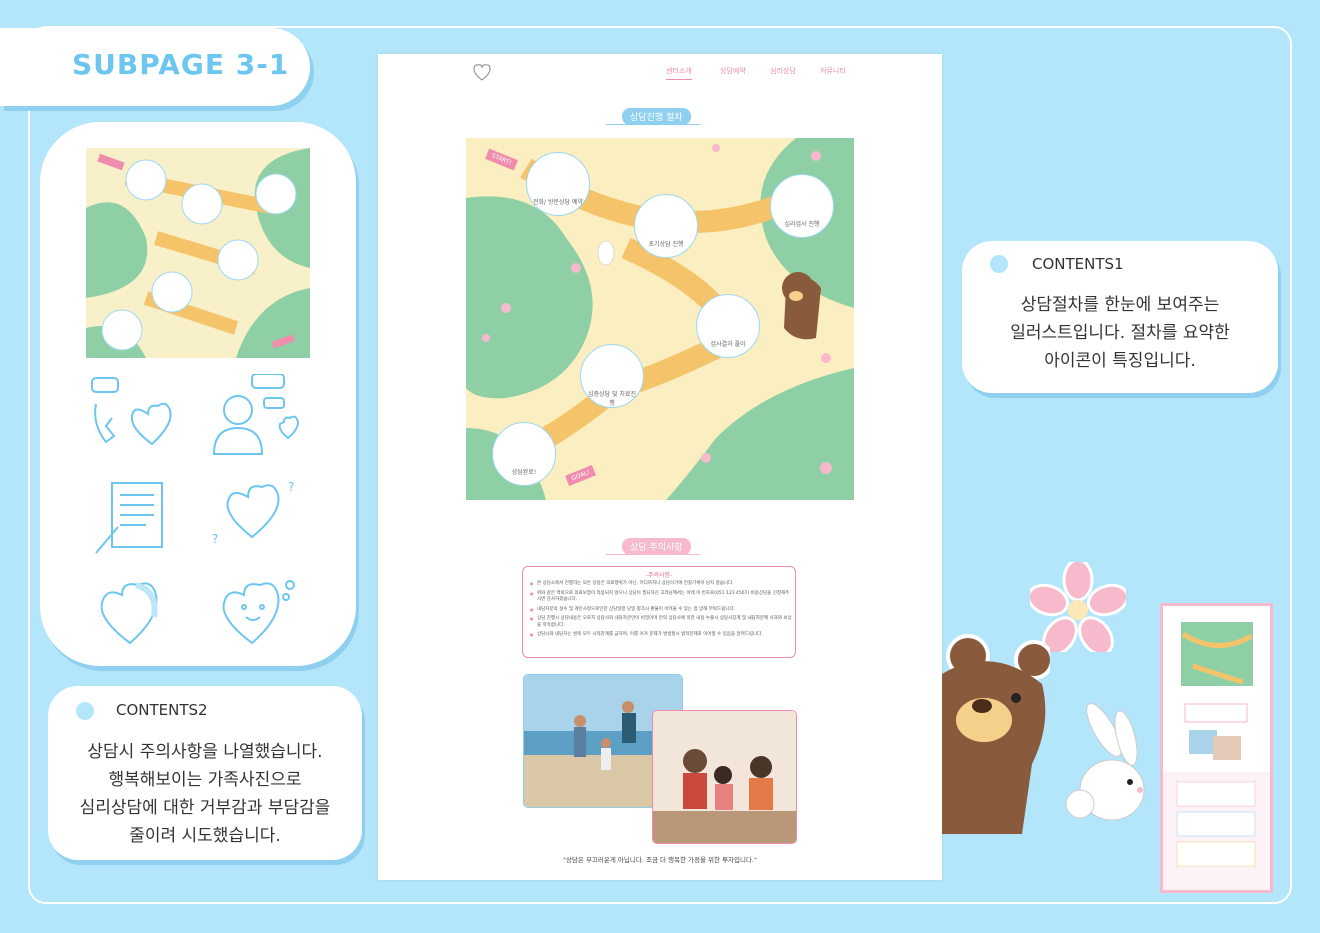  Describe the element at coordinates (1120, 305) in the screenshot. I see `contents1-line: 상담절차를 한눈에 보여주는` at that location.